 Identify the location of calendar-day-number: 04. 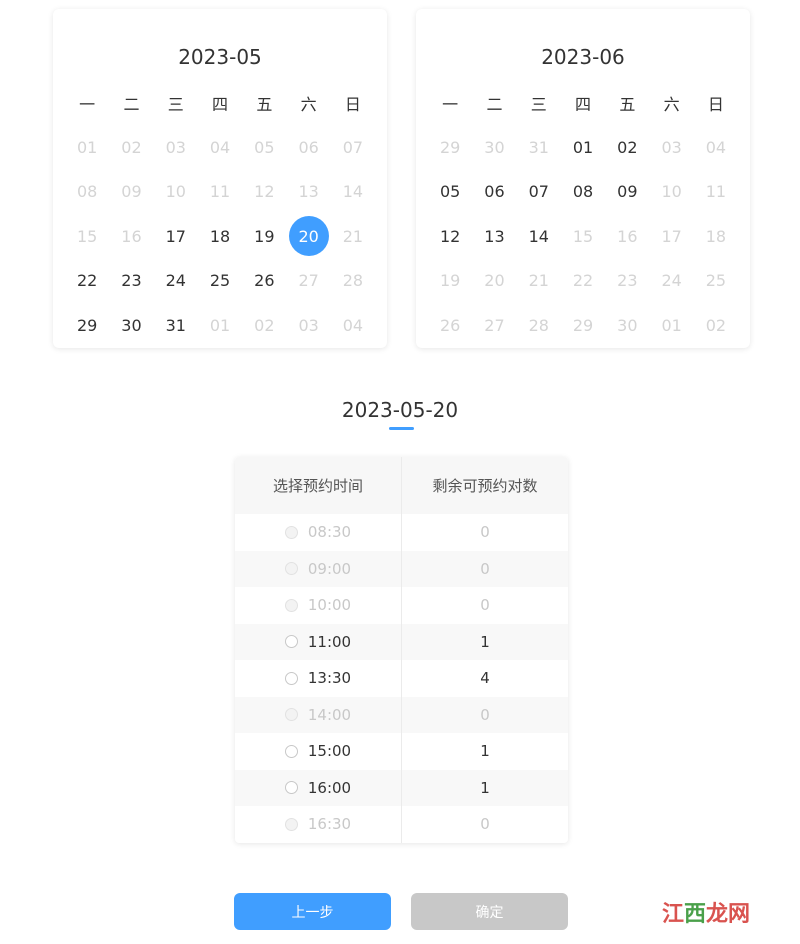
(353, 325).